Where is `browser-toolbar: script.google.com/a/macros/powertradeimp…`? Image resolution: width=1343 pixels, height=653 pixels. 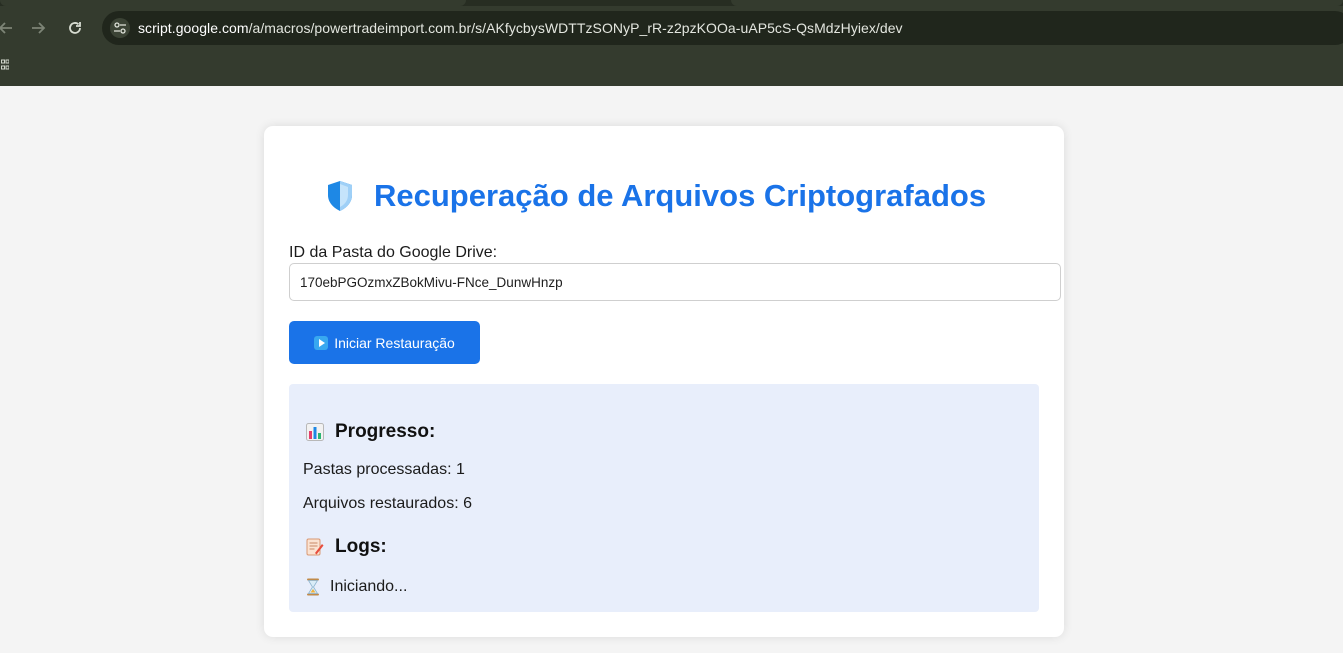 browser-toolbar: script.google.com/a/macros/powertradeimp… is located at coordinates (671, 43).